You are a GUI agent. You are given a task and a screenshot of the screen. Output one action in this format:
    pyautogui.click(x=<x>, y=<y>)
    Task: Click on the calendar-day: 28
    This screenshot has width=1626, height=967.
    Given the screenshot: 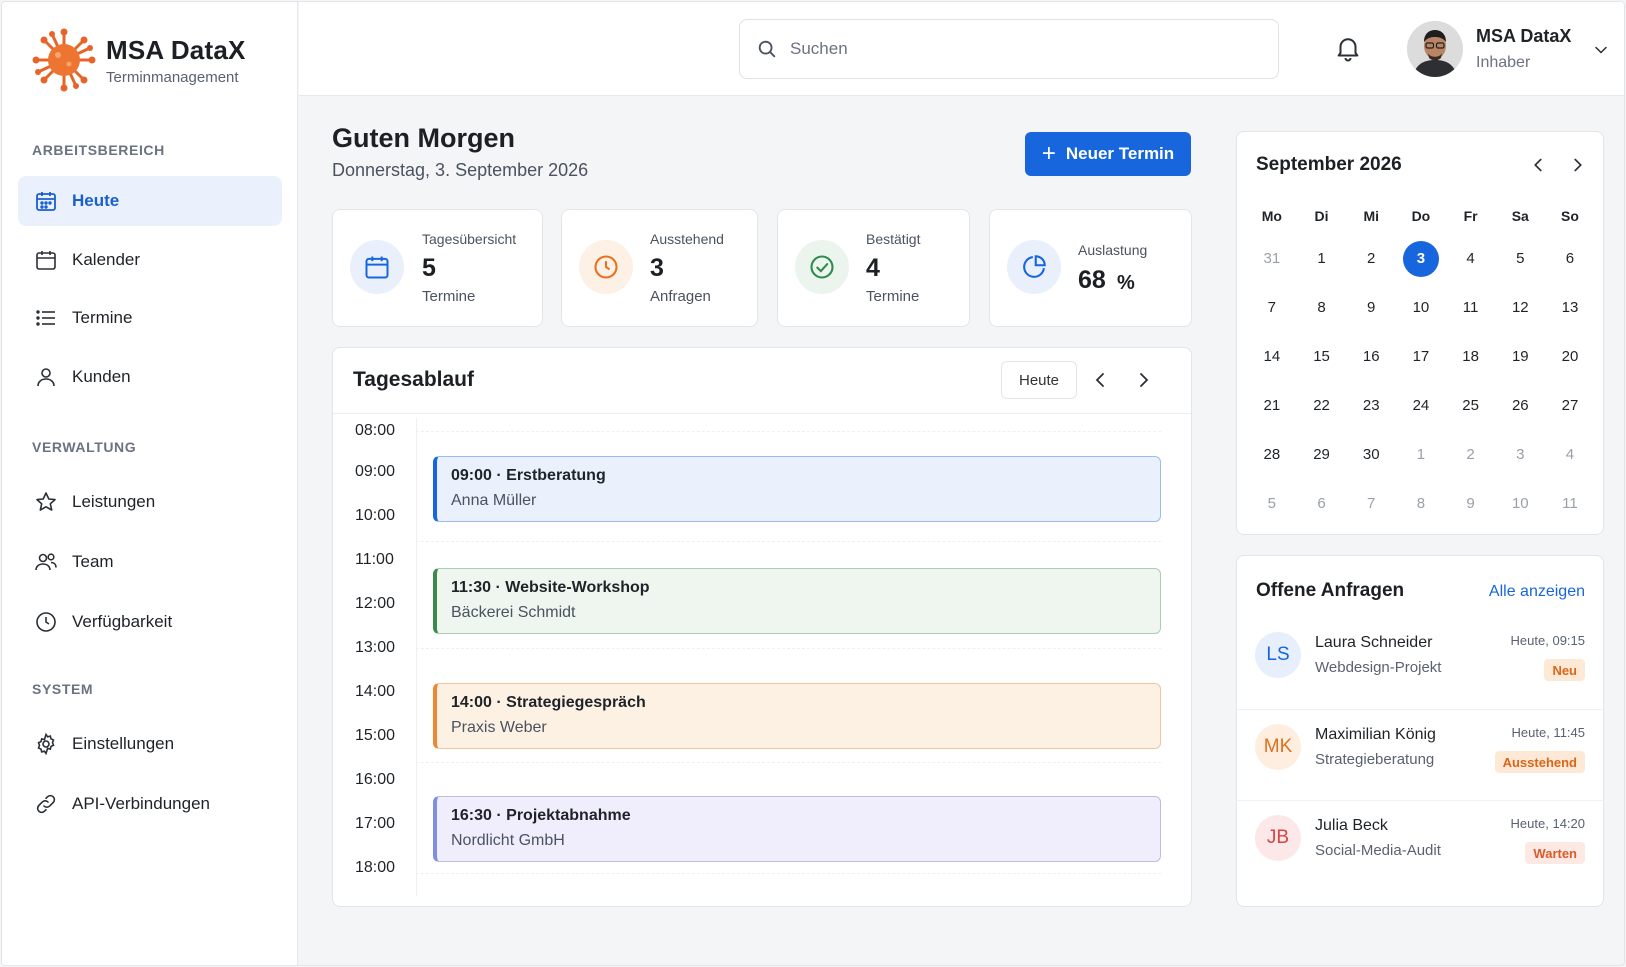 What is the action you would take?
    pyautogui.click(x=1272, y=454)
    